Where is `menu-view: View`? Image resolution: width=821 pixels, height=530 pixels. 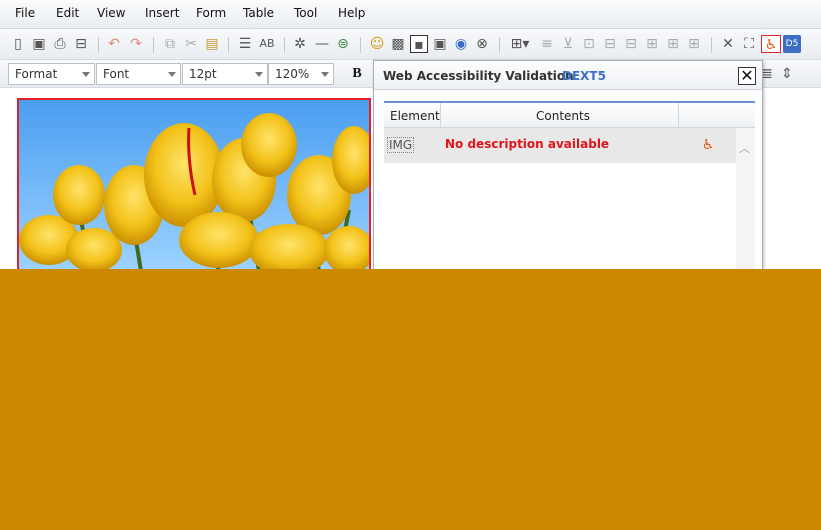 menu-view: View is located at coordinates (111, 13).